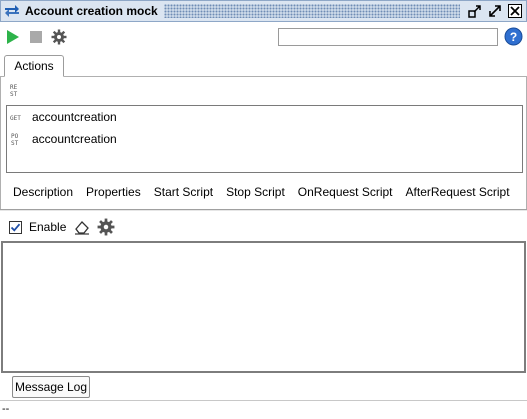 The width and height of the screenshot is (527, 419). I want to click on close-icon, so click(515, 11).